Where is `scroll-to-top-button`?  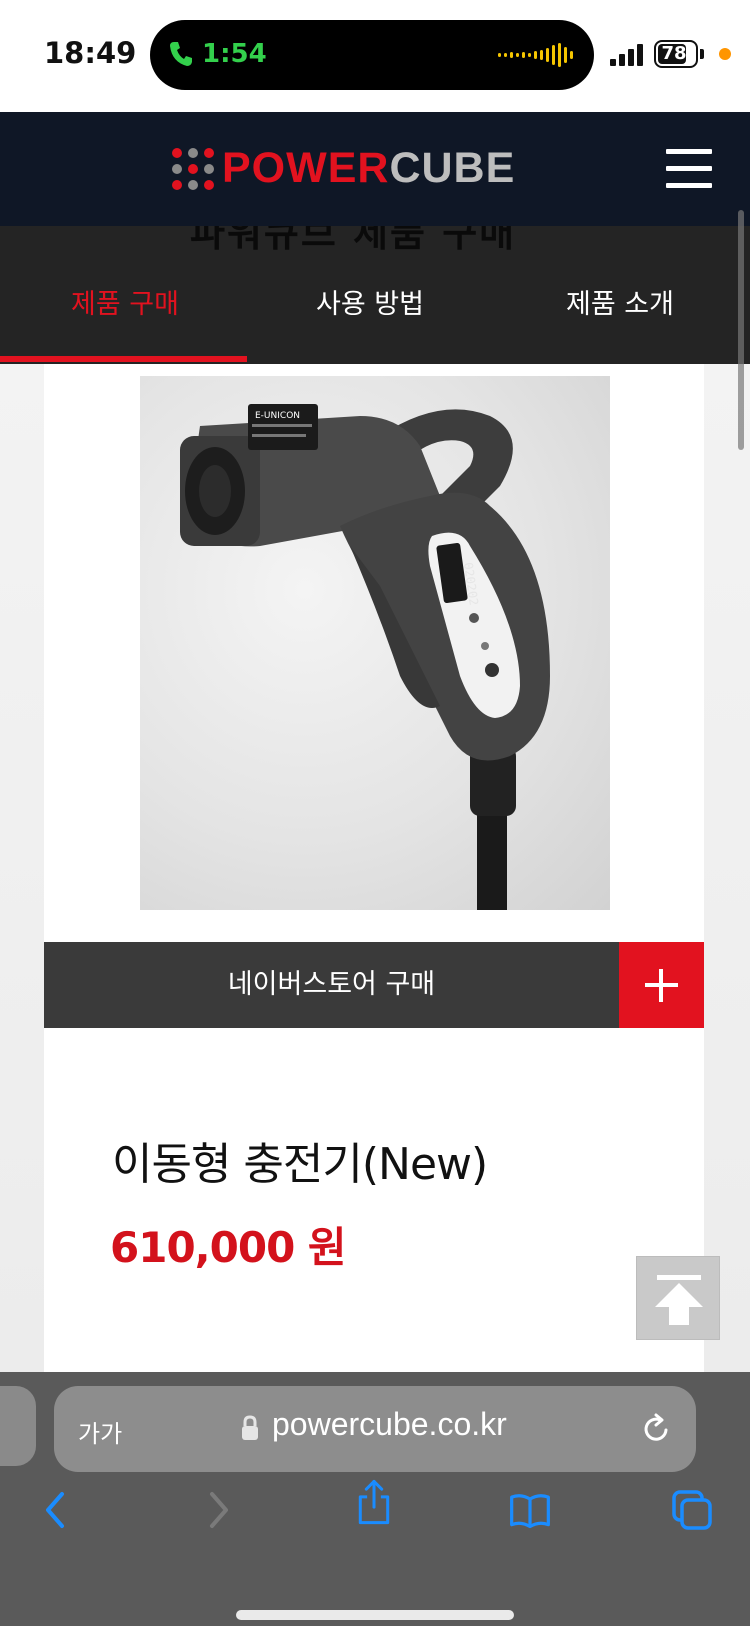
scroll-to-top-button is located at coordinates (678, 1298).